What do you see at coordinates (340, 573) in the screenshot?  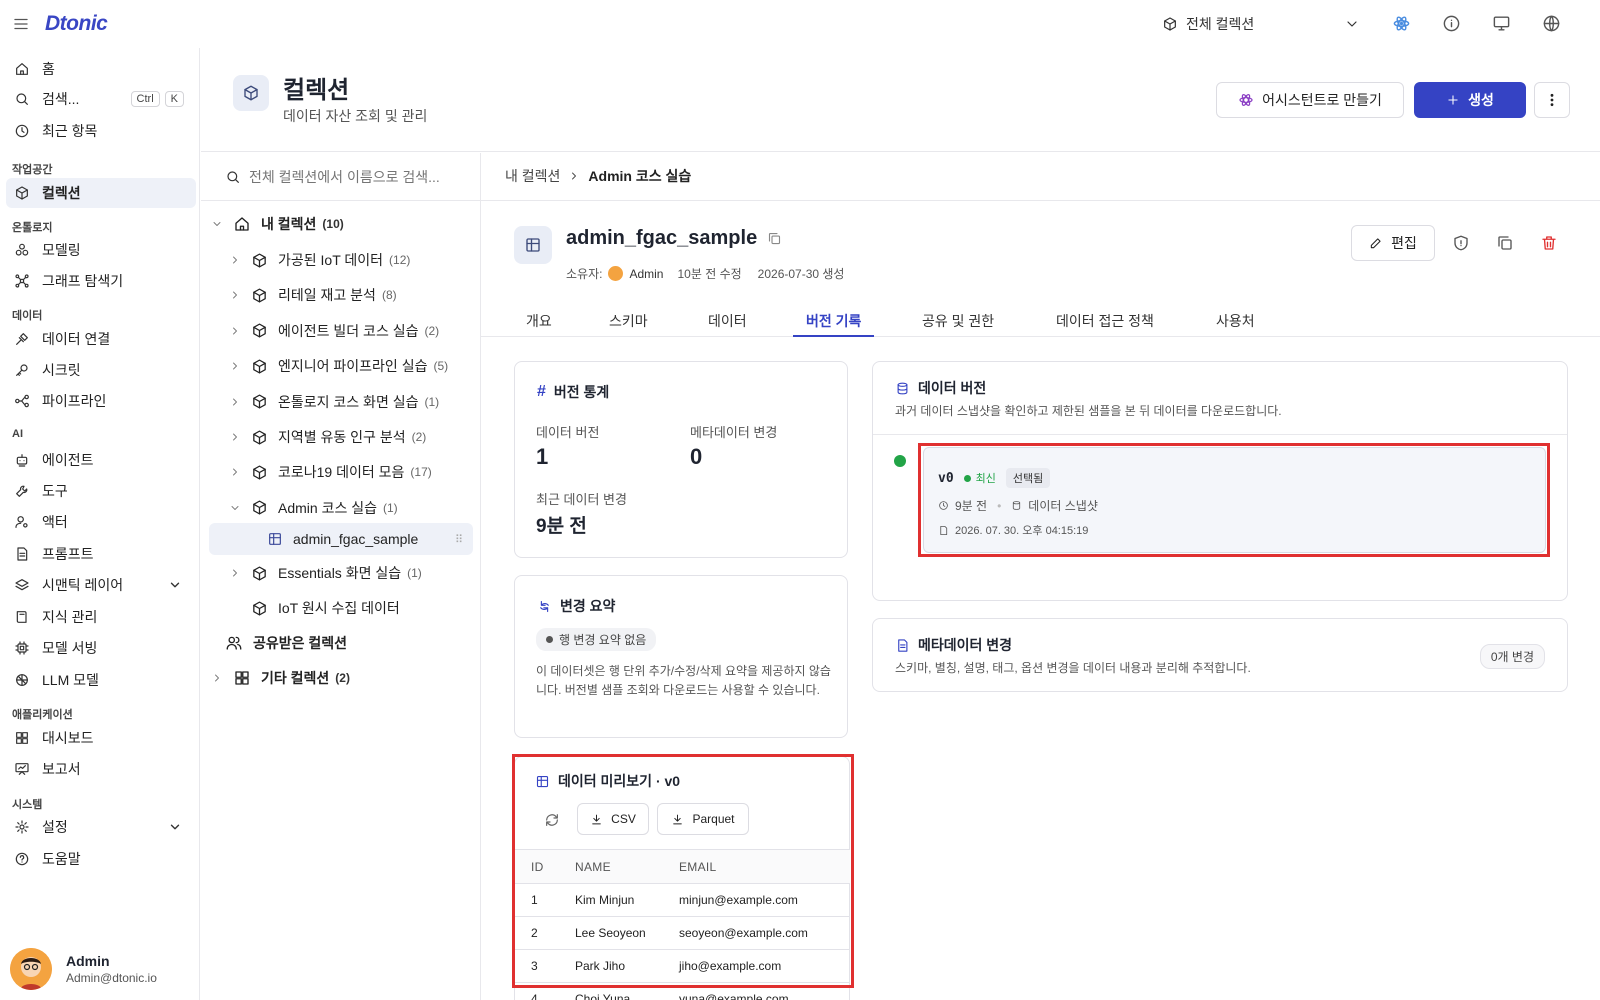 I see `tree-item-label: Essentials 화면 실습` at bounding box center [340, 573].